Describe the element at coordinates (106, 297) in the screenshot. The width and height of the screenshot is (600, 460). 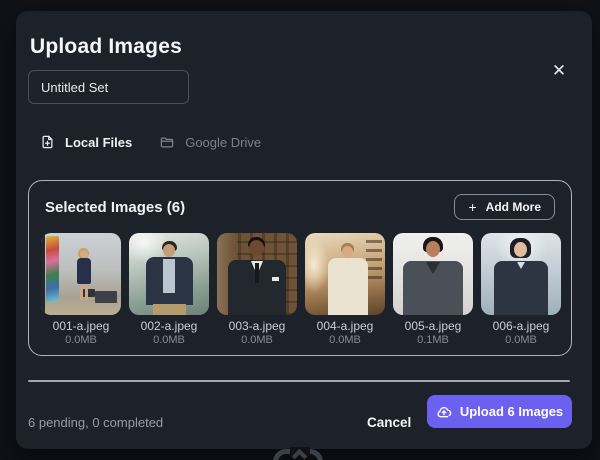
I see `photo-desk` at that location.